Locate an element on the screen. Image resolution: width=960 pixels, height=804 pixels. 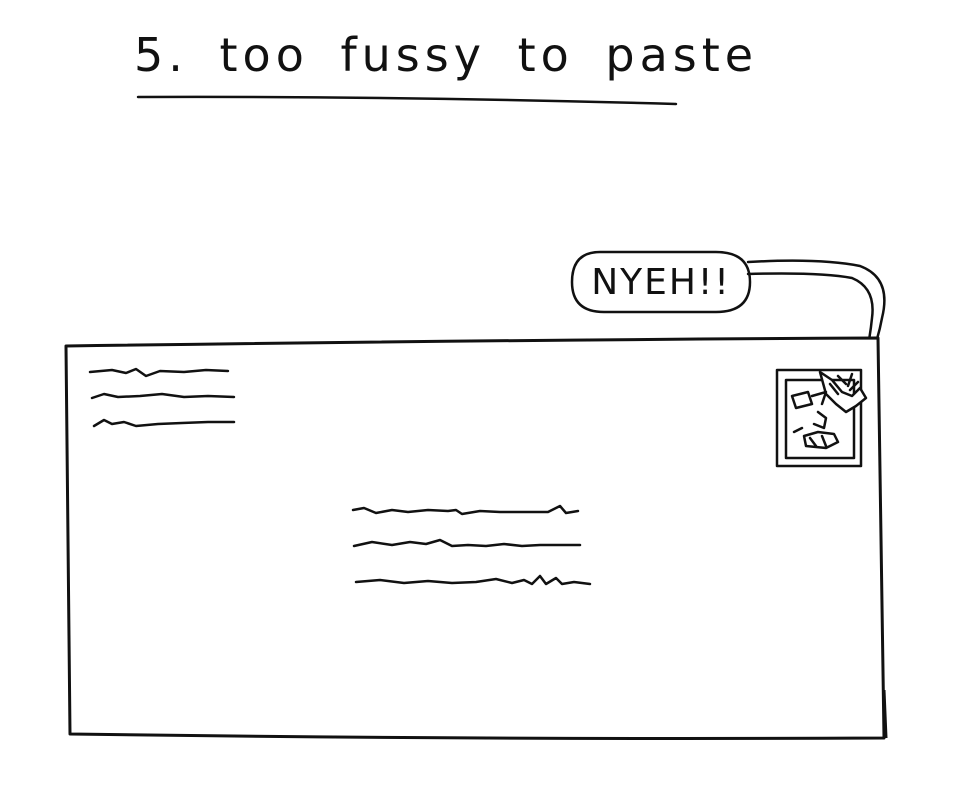
speech-bubble-text: NYEH!! is located at coordinates (661, 282).